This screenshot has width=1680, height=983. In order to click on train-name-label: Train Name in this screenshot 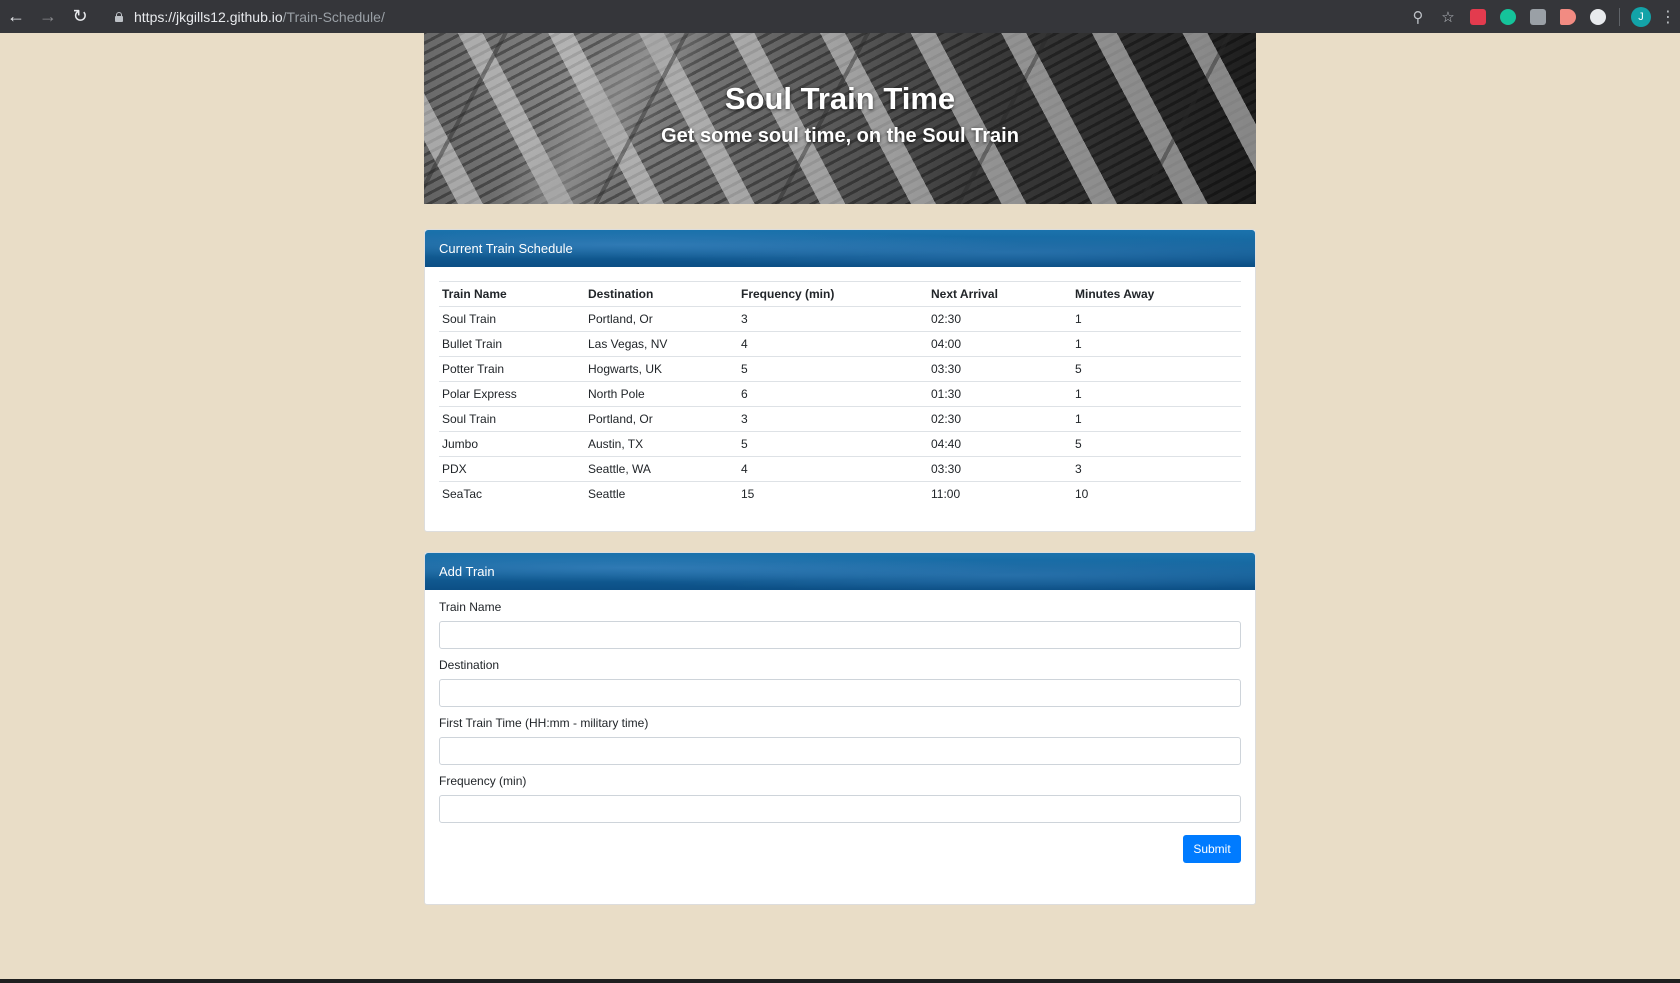, I will do `click(470, 607)`.